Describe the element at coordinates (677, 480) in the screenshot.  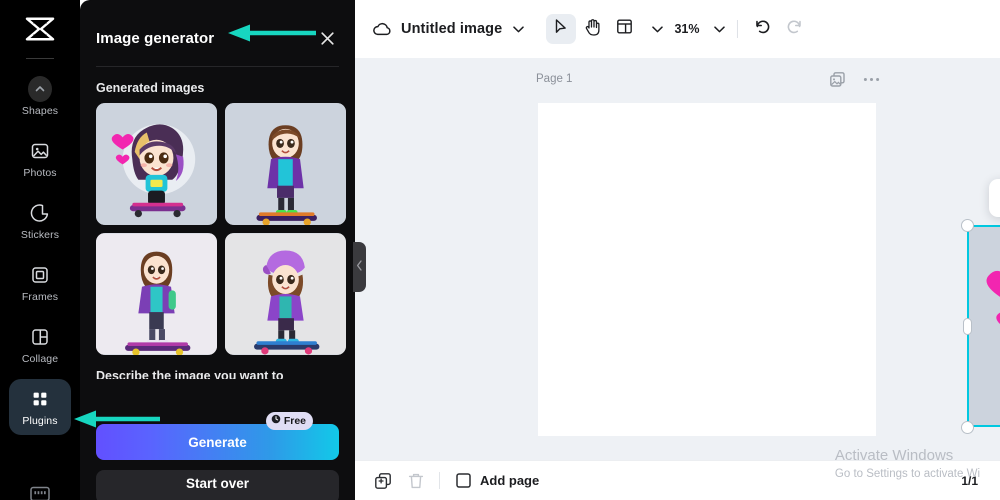
I see `bottom-toolbar: Add page 1/1` at that location.